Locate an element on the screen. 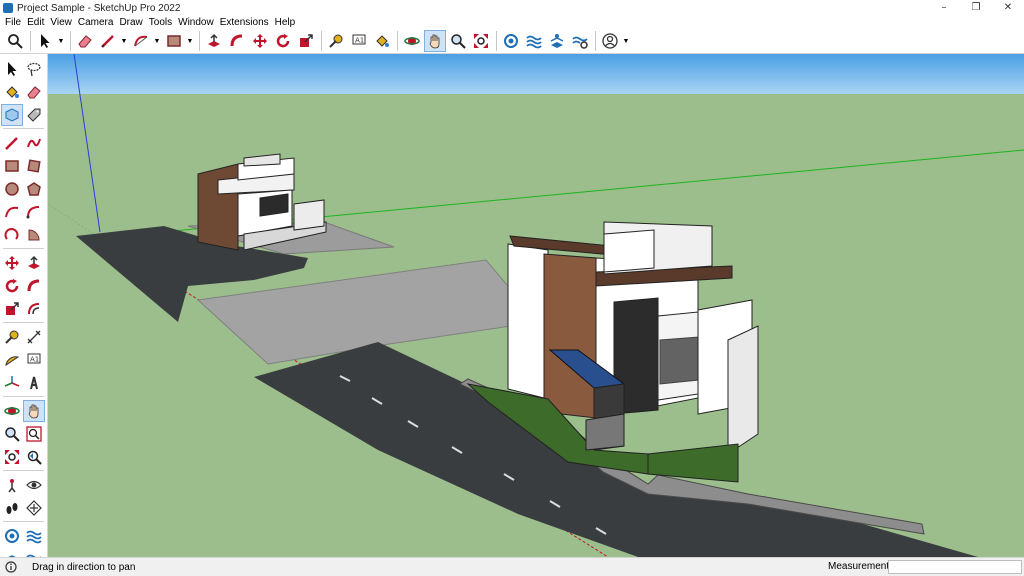  make-component-icon is located at coordinates (12, 115).